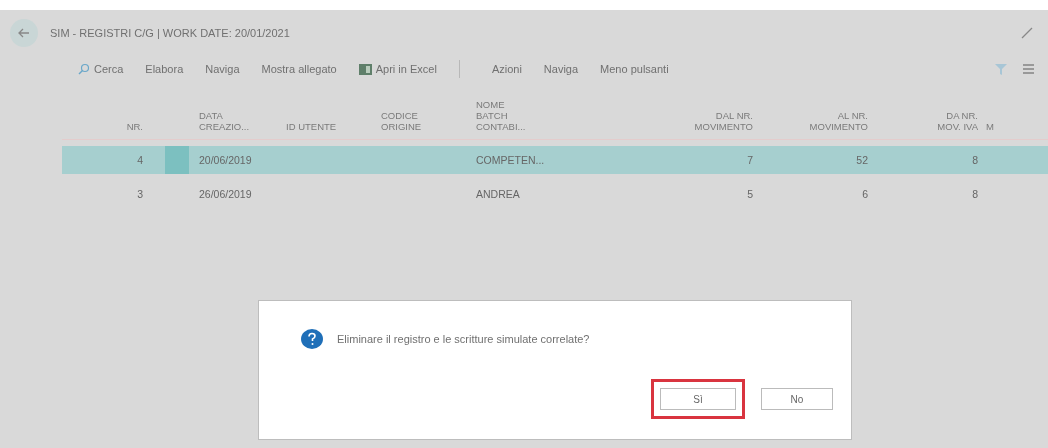 This screenshot has height=448, width=1048. Describe the element at coordinates (101, 69) in the screenshot. I see `toolbar-action: Cerca` at that location.